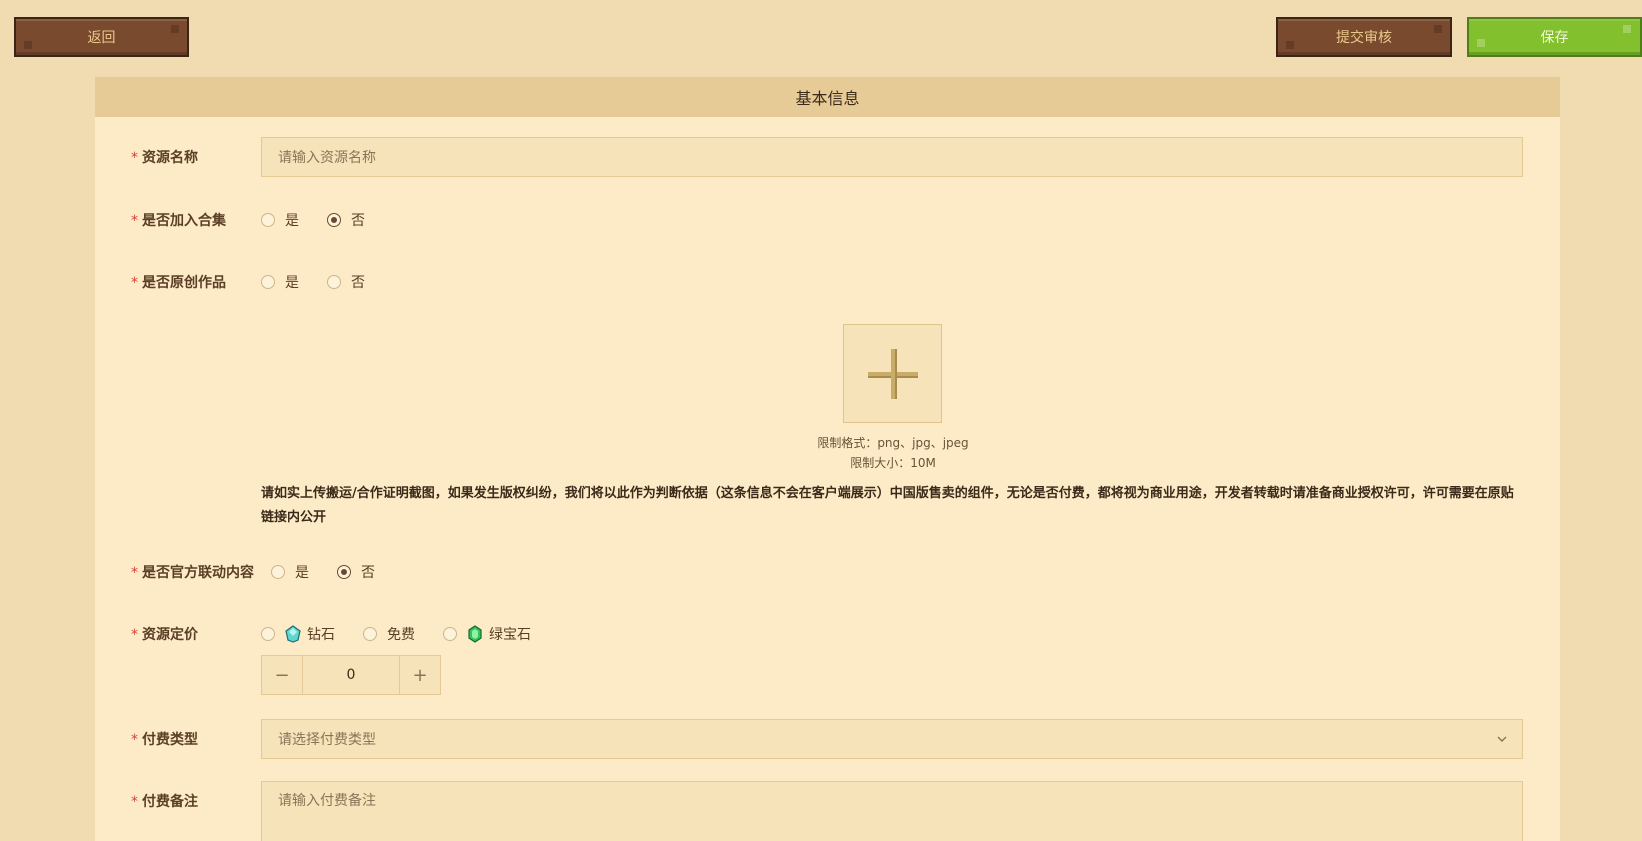 The height and width of the screenshot is (841, 1642). Describe the element at coordinates (475, 634) in the screenshot. I see `emerald-icon` at that location.